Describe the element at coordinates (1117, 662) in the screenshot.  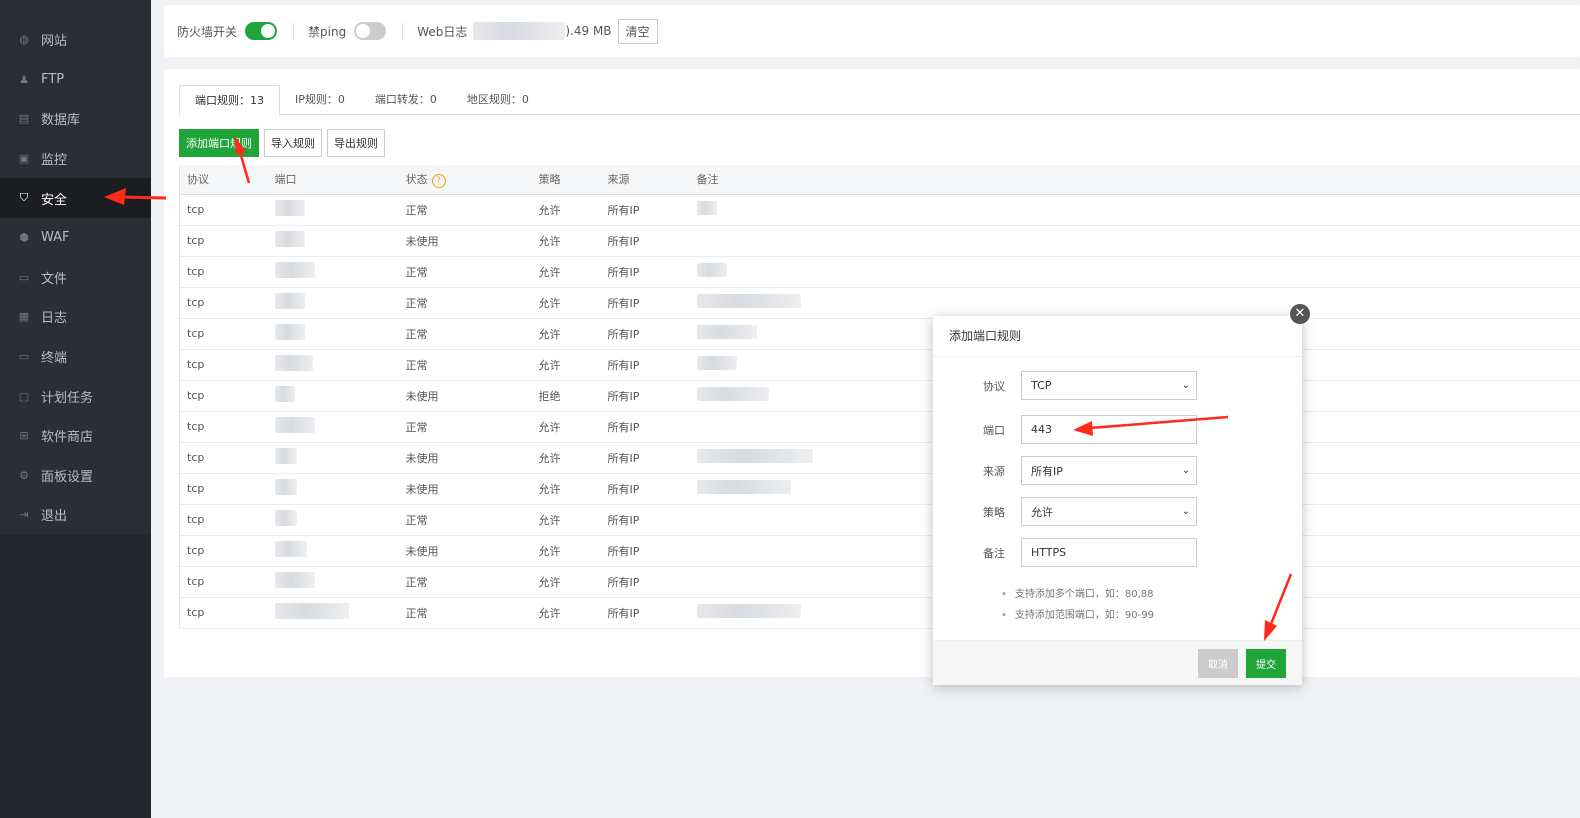
I see `dialog-footer: 取消 提交` at that location.